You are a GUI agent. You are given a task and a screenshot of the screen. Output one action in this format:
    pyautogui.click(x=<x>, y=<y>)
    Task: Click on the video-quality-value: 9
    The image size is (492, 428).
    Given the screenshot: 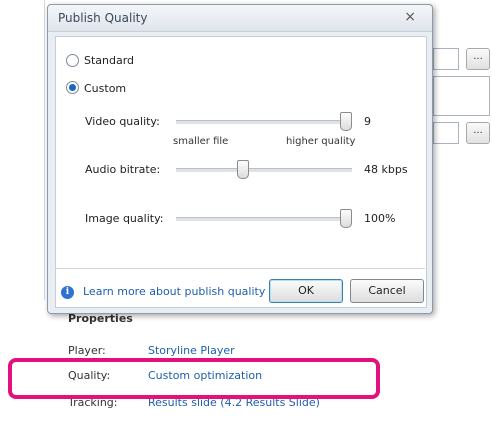 What is the action you would take?
    pyautogui.click(x=367, y=121)
    